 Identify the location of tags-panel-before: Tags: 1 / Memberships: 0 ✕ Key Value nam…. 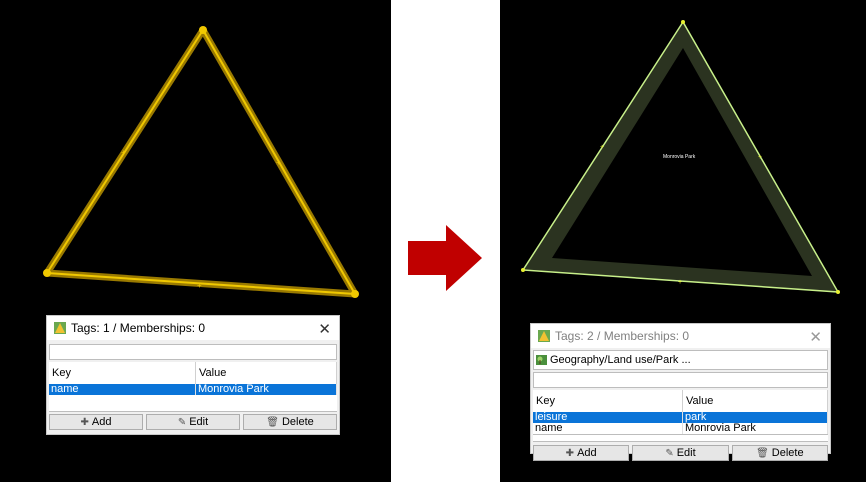
(193, 375).